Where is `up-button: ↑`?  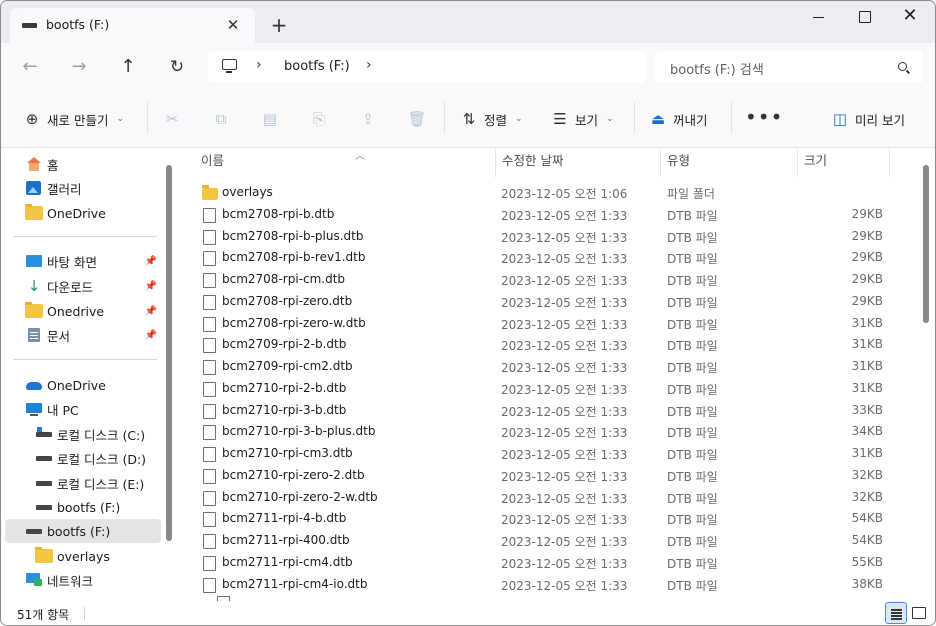 up-button: ↑ is located at coordinates (128, 67).